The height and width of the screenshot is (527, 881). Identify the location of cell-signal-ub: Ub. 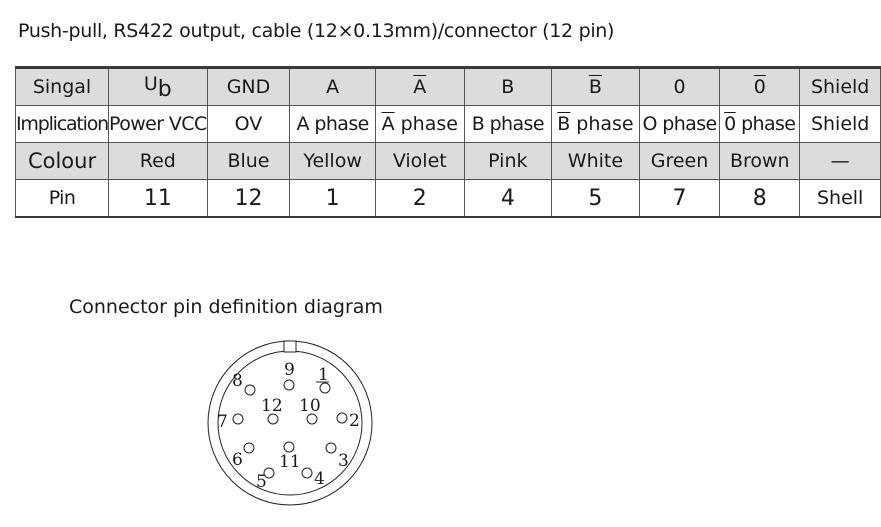
(158, 86).